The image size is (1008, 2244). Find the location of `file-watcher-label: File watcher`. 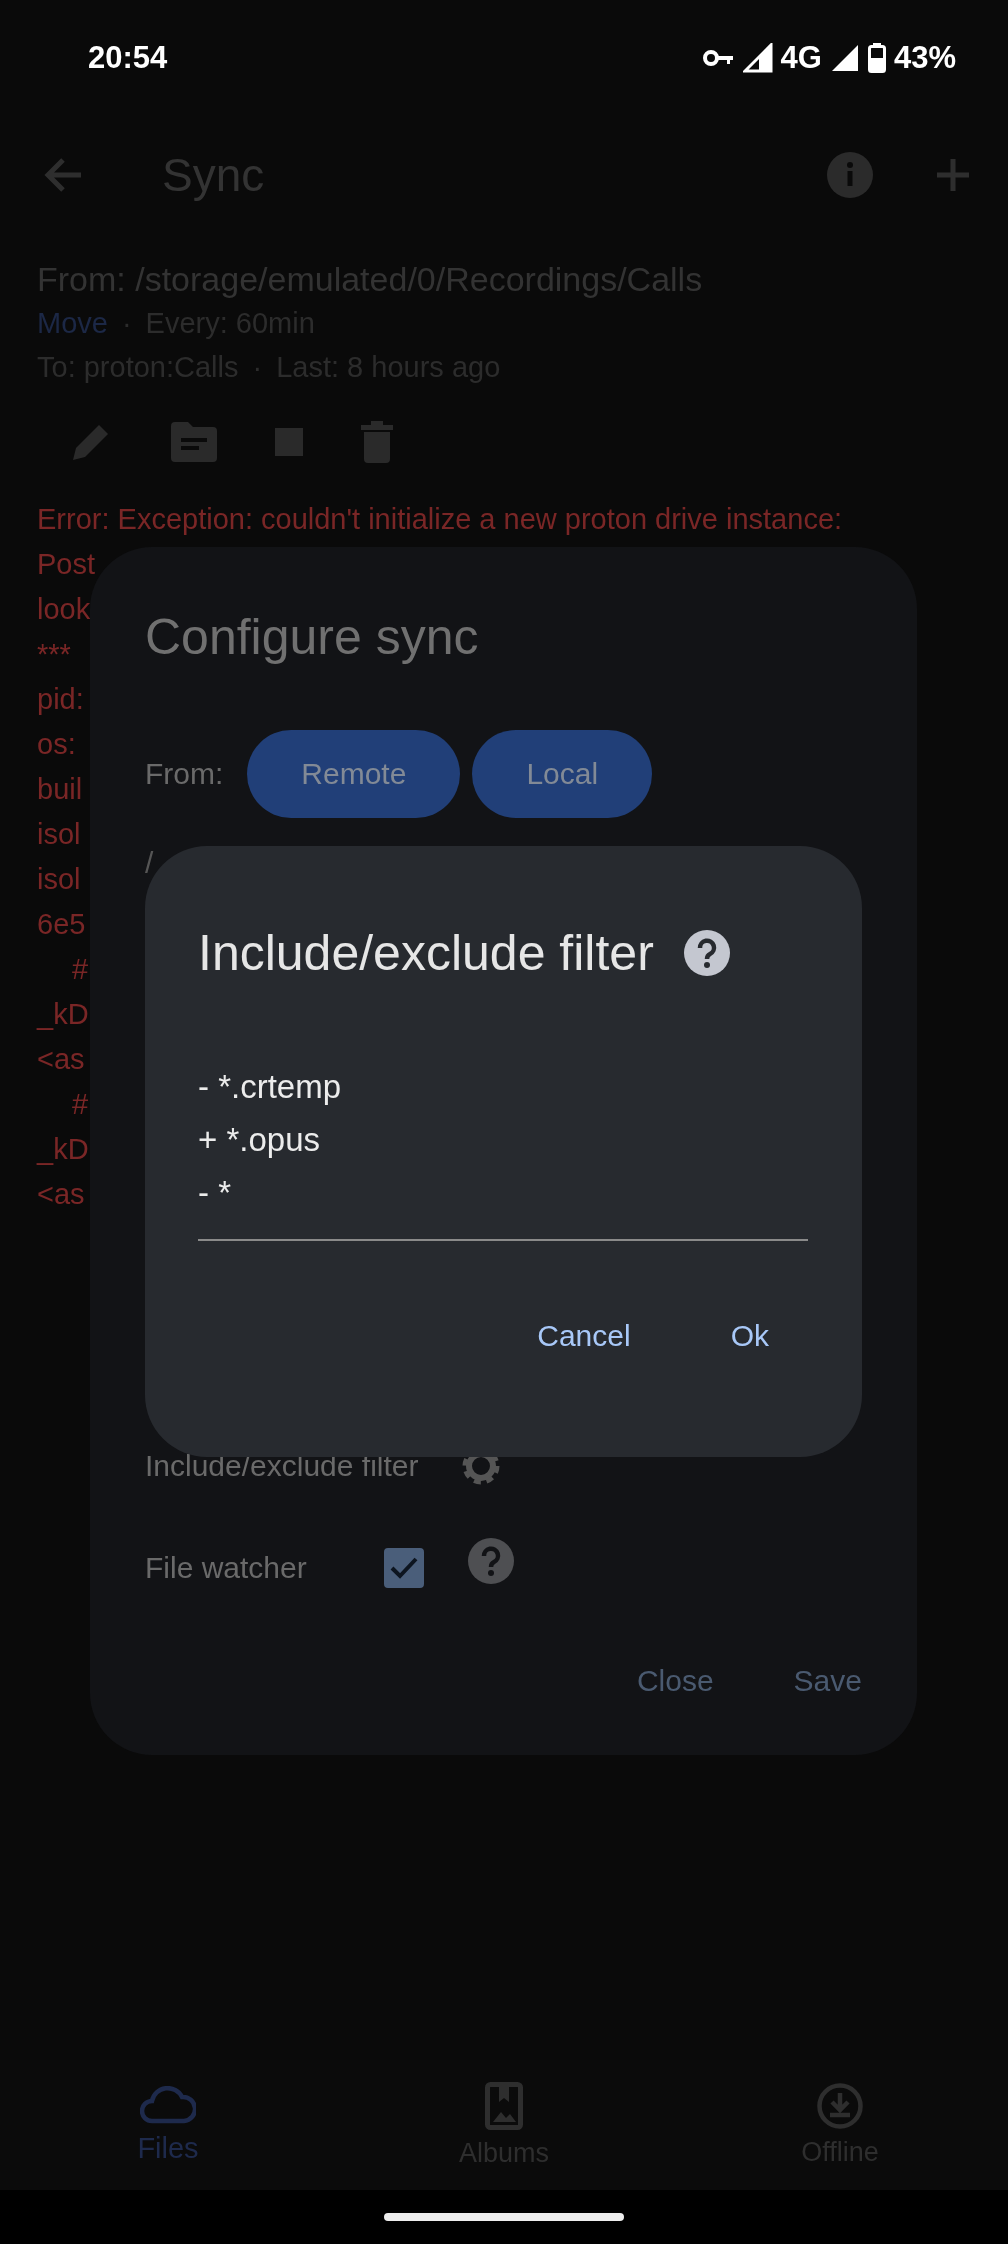

file-watcher-label: File watcher is located at coordinates (226, 1568).